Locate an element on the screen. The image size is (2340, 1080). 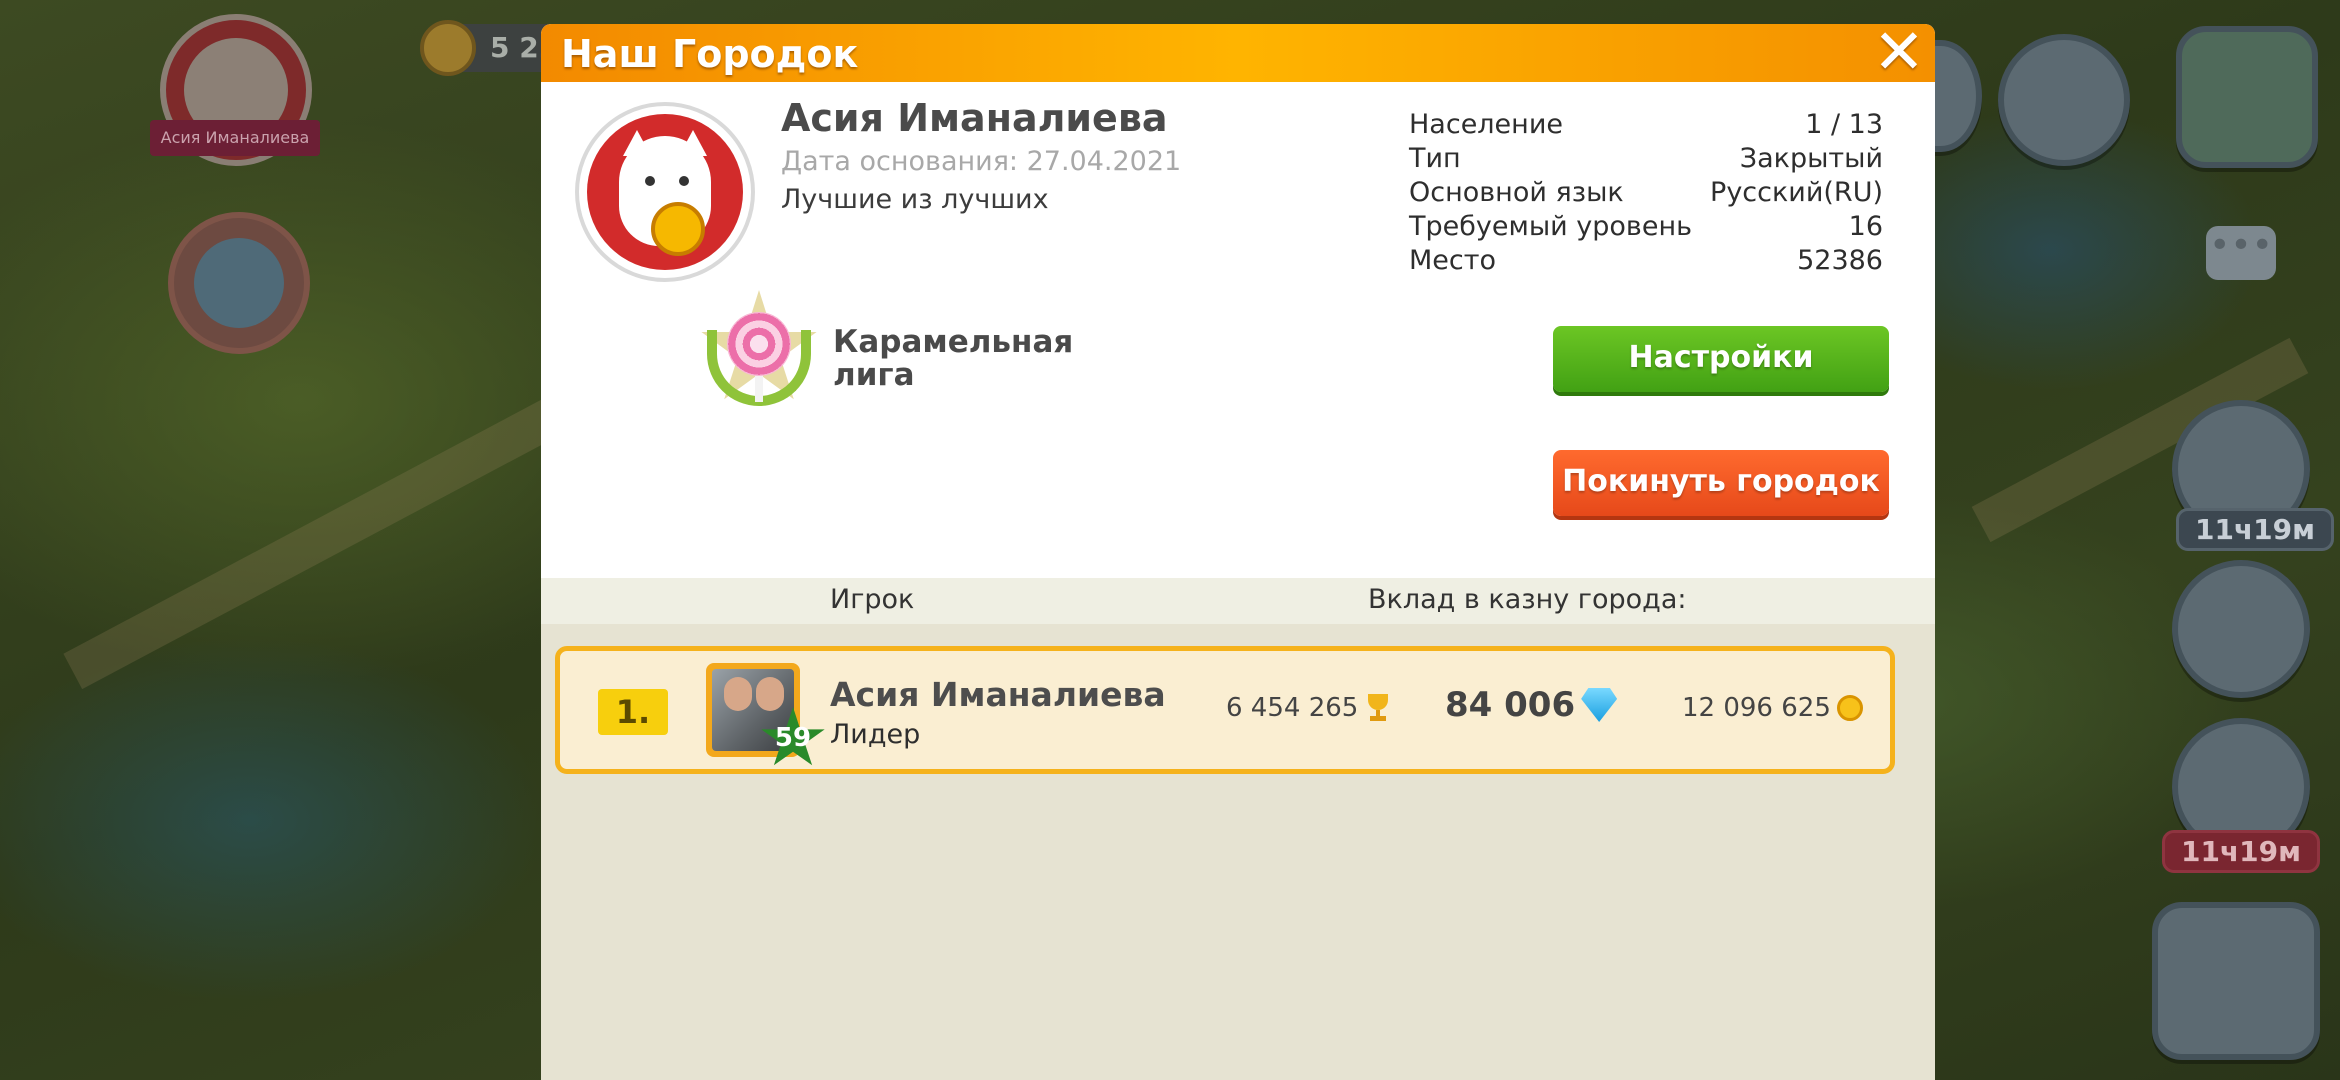
stat-language: Основной язык Русский(RU) is located at coordinates (1646, 192).